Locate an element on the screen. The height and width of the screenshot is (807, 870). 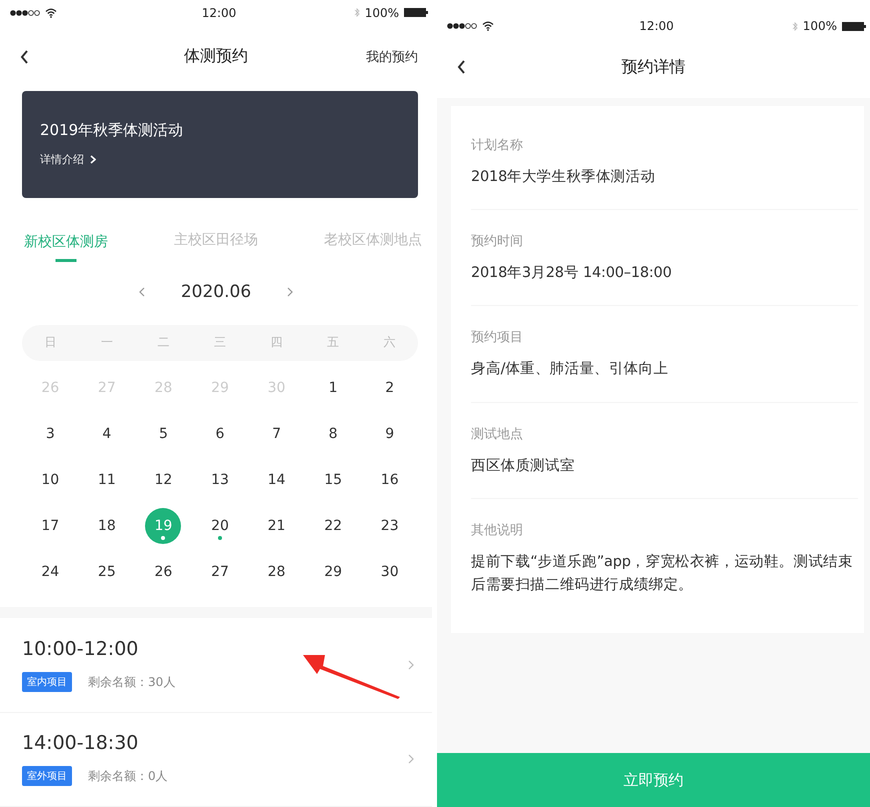
calendar-day: 18 is located at coordinates (106, 526).